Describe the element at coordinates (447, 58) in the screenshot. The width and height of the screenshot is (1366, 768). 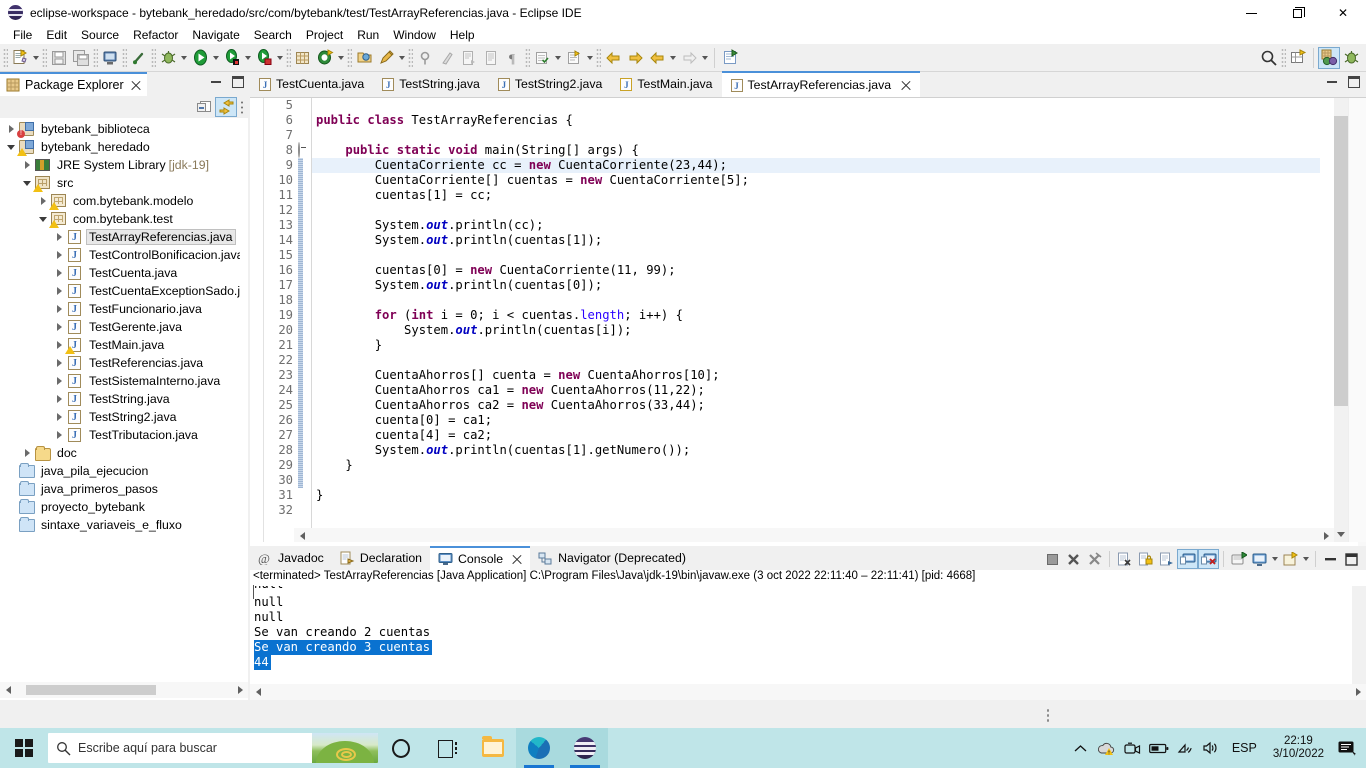
I see `skip-breakpoints-icon` at that location.